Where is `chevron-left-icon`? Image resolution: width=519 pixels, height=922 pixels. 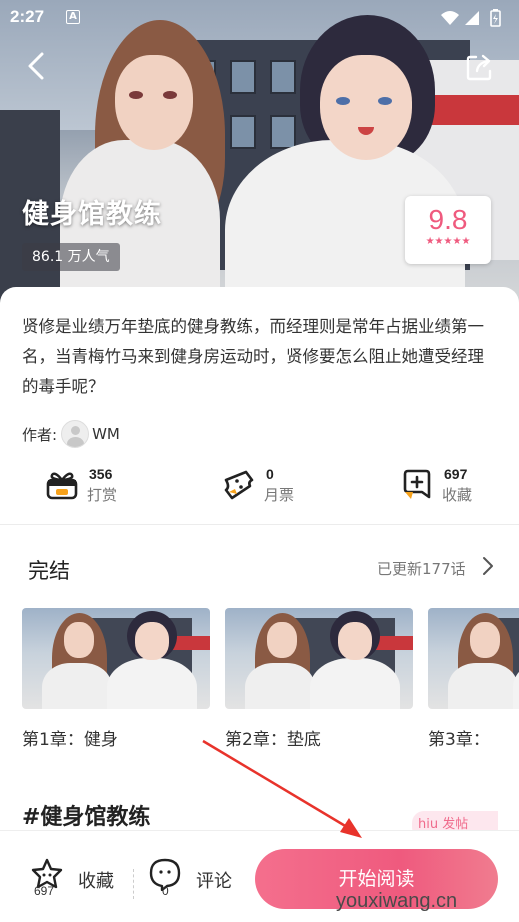 chevron-left-icon is located at coordinates (36, 66).